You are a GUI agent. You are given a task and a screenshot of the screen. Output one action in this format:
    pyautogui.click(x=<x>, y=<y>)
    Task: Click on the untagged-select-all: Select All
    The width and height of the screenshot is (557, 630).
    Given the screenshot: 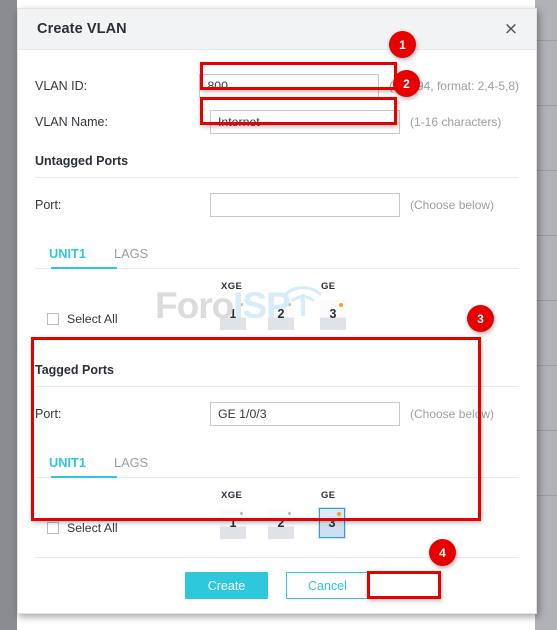 What is the action you would take?
    pyautogui.click(x=82, y=319)
    